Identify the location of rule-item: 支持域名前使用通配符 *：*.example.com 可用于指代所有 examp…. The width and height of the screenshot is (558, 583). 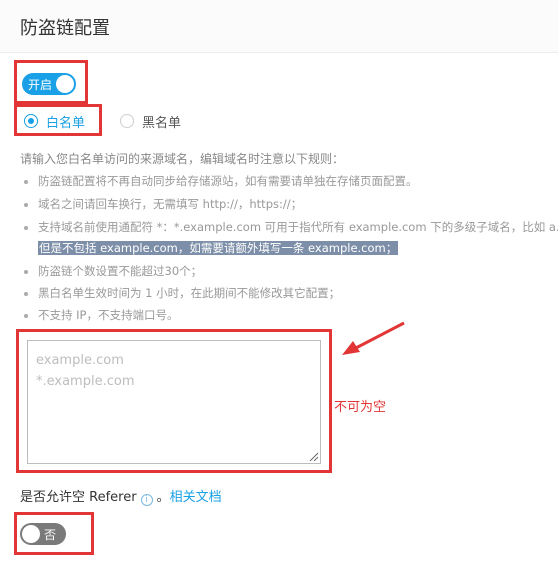
(298, 227).